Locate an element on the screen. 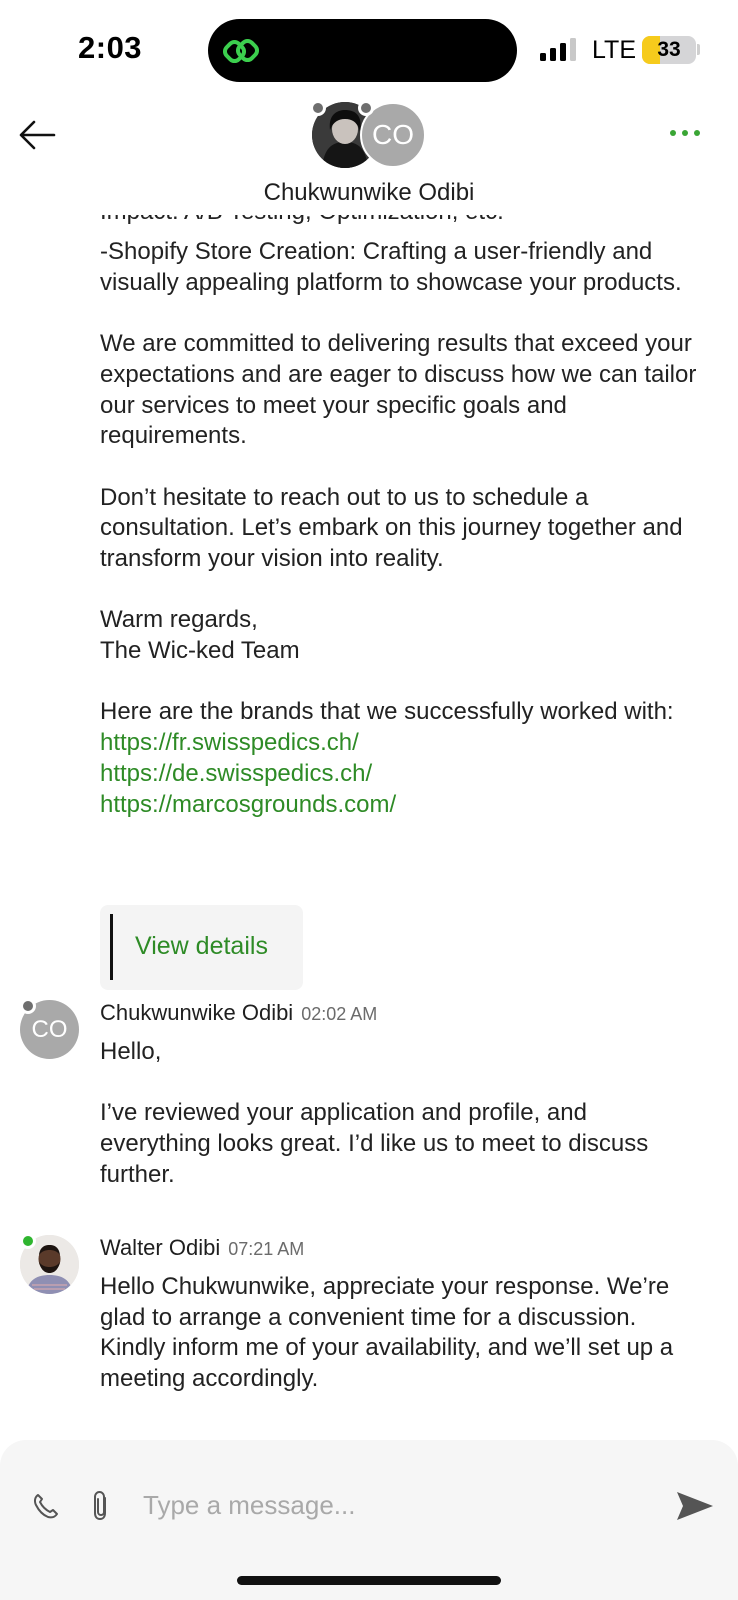 This screenshot has width=738, height=1600. sender-name: Walter Odibi is located at coordinates (160, 1247).